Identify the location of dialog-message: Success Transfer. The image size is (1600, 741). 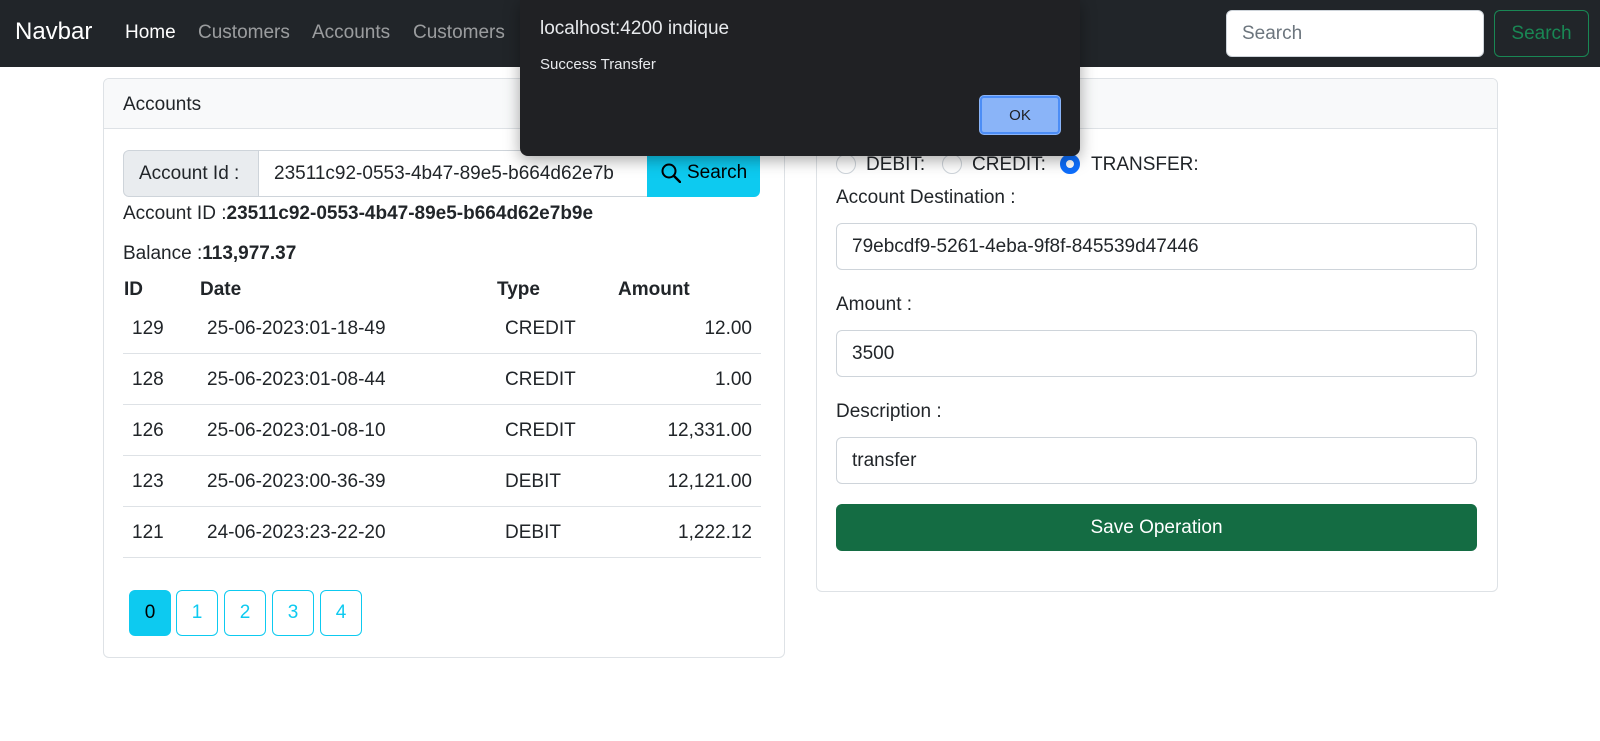
(598, 64).